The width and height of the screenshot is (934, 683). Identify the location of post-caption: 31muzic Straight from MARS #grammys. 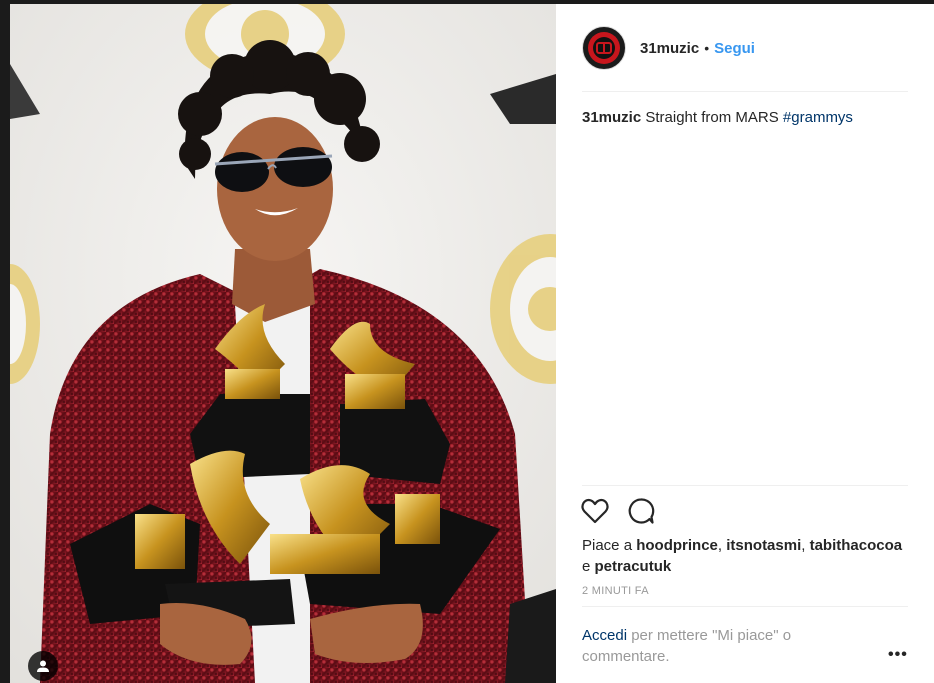
(745, 118).